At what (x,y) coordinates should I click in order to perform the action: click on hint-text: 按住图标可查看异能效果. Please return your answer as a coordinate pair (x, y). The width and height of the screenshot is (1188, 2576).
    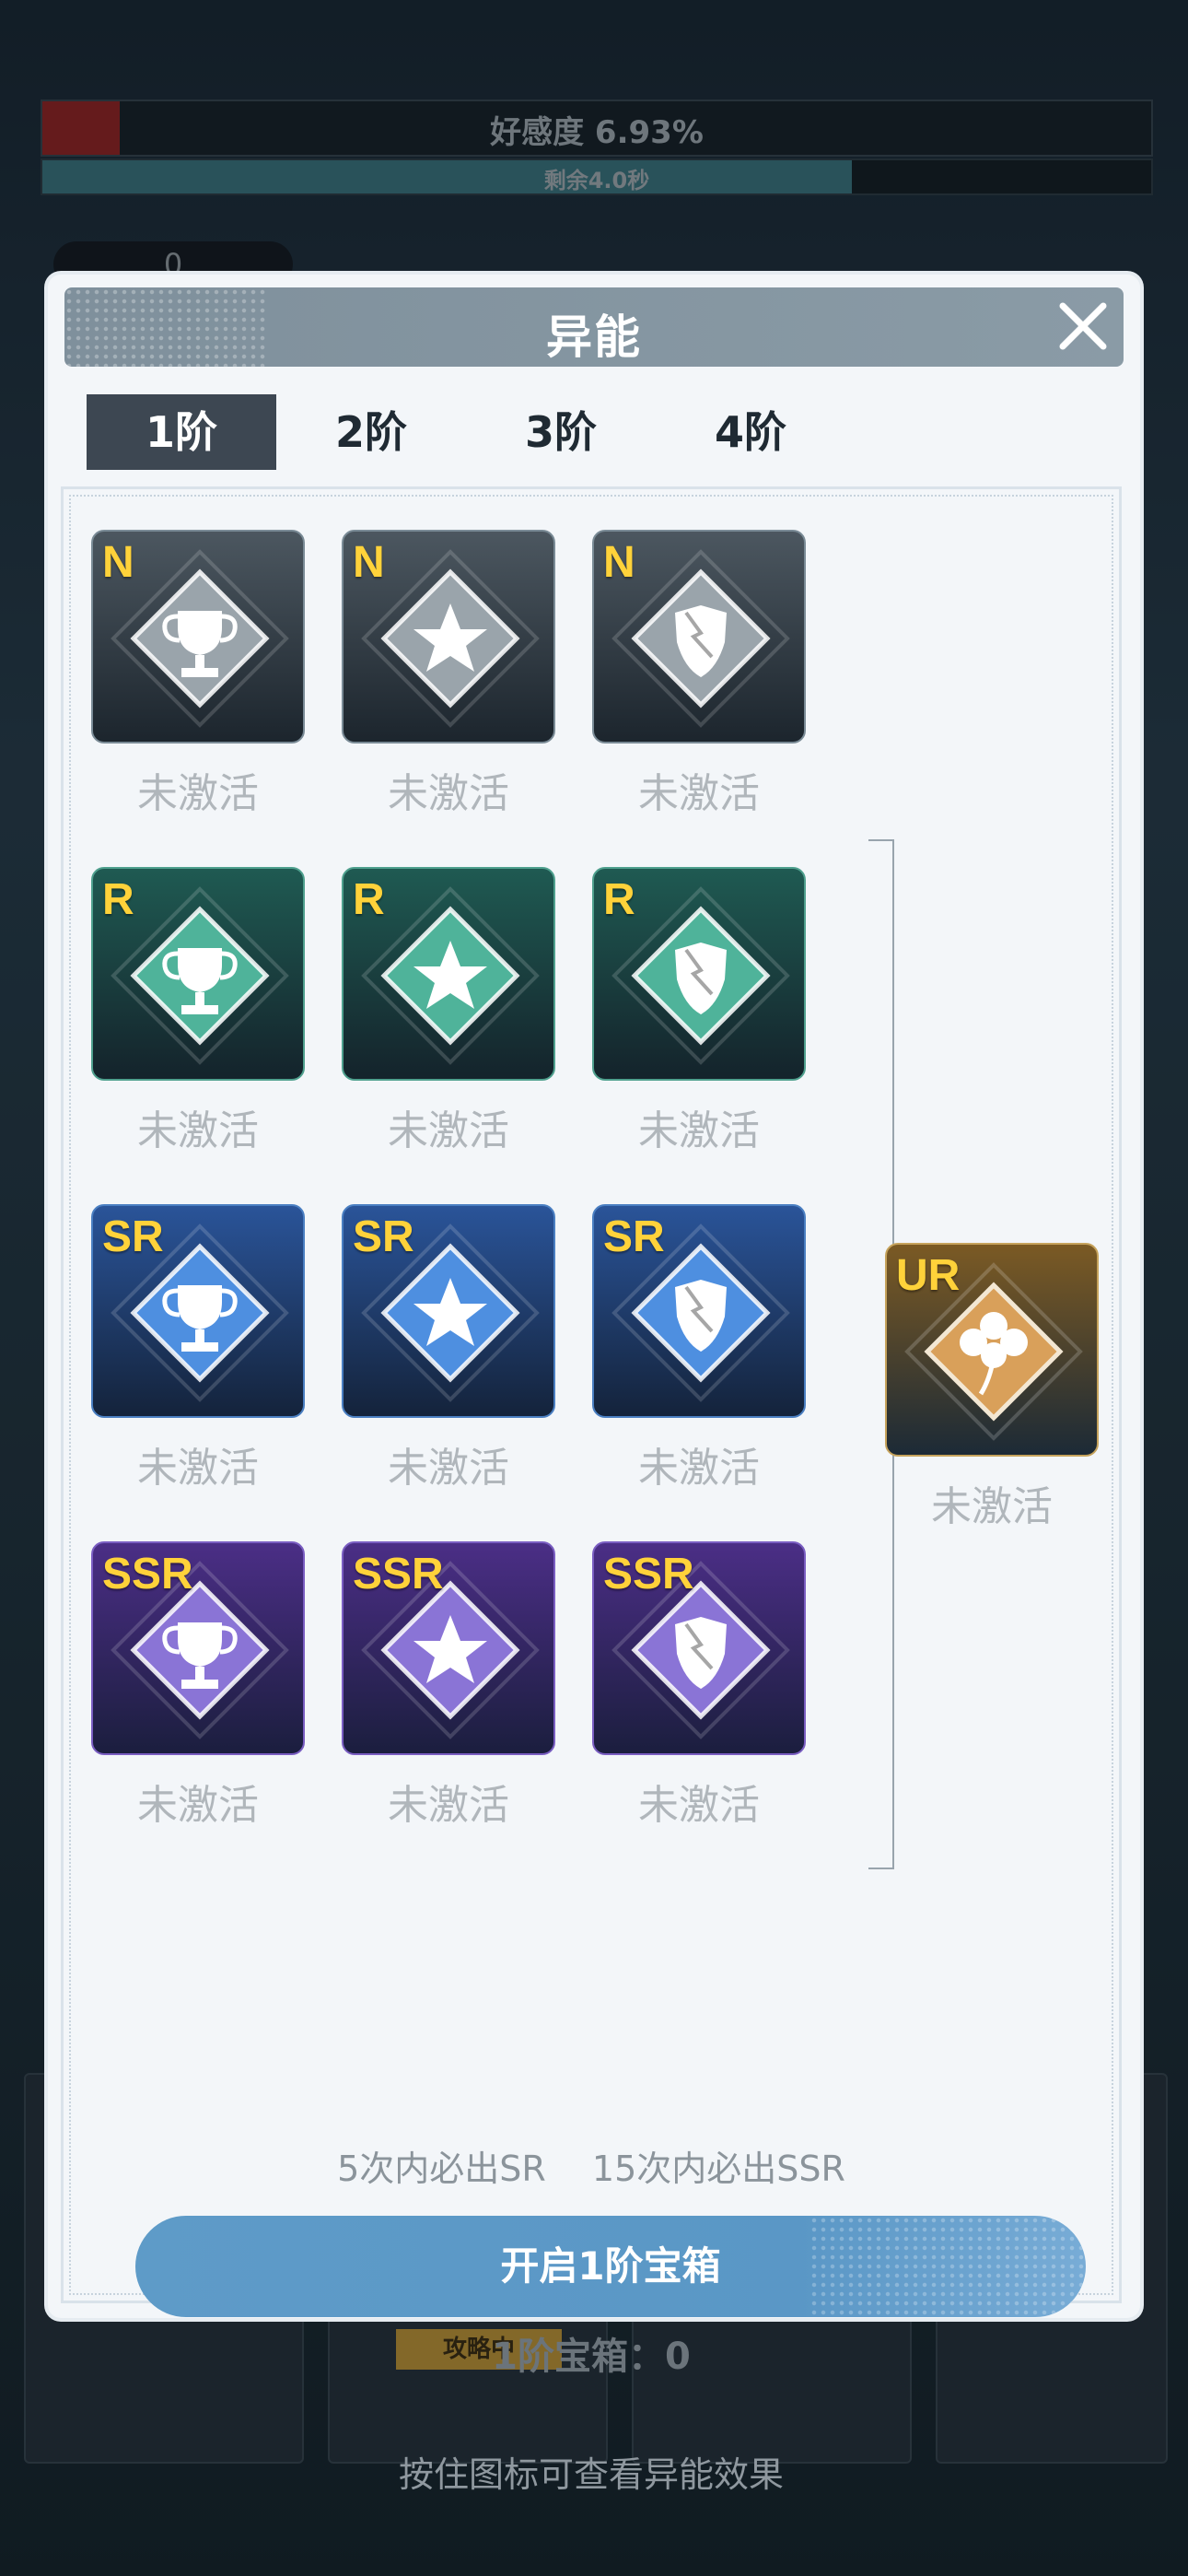
    Looking at the image, I should click on (591, 2474).